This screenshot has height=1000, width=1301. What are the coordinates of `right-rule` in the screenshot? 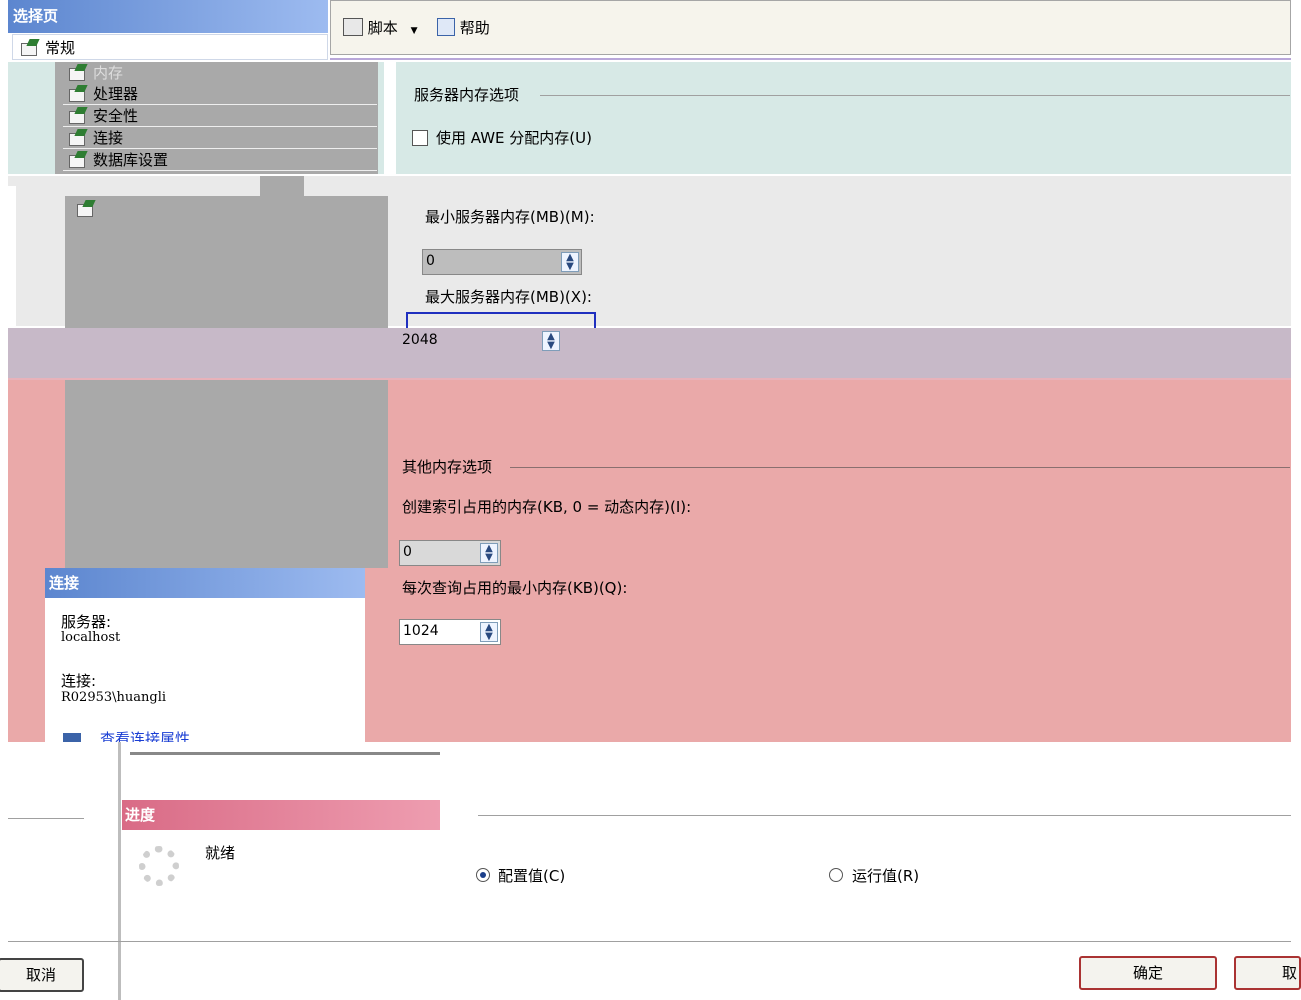 It's located at (884, 815).